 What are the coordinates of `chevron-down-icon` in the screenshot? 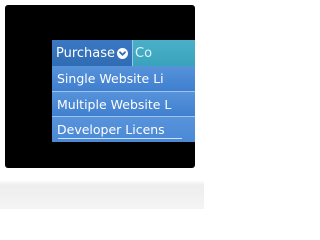 It's located at (122, 53).